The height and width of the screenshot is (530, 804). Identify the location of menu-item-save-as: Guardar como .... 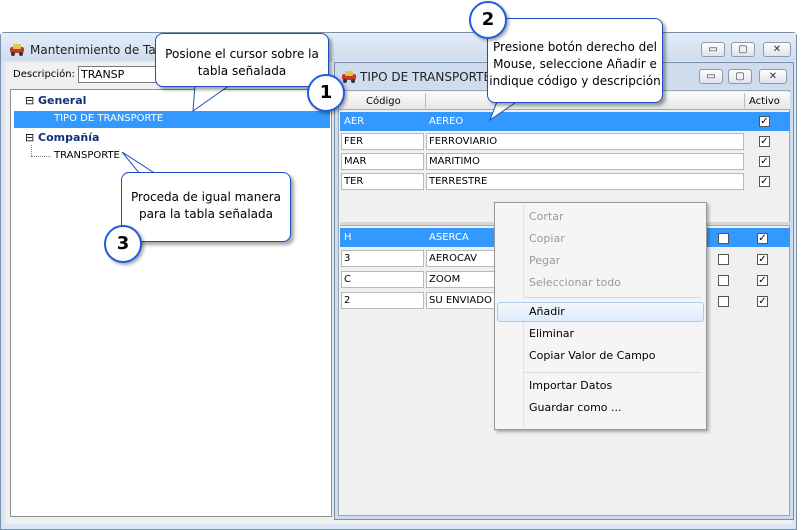
(600, 408).